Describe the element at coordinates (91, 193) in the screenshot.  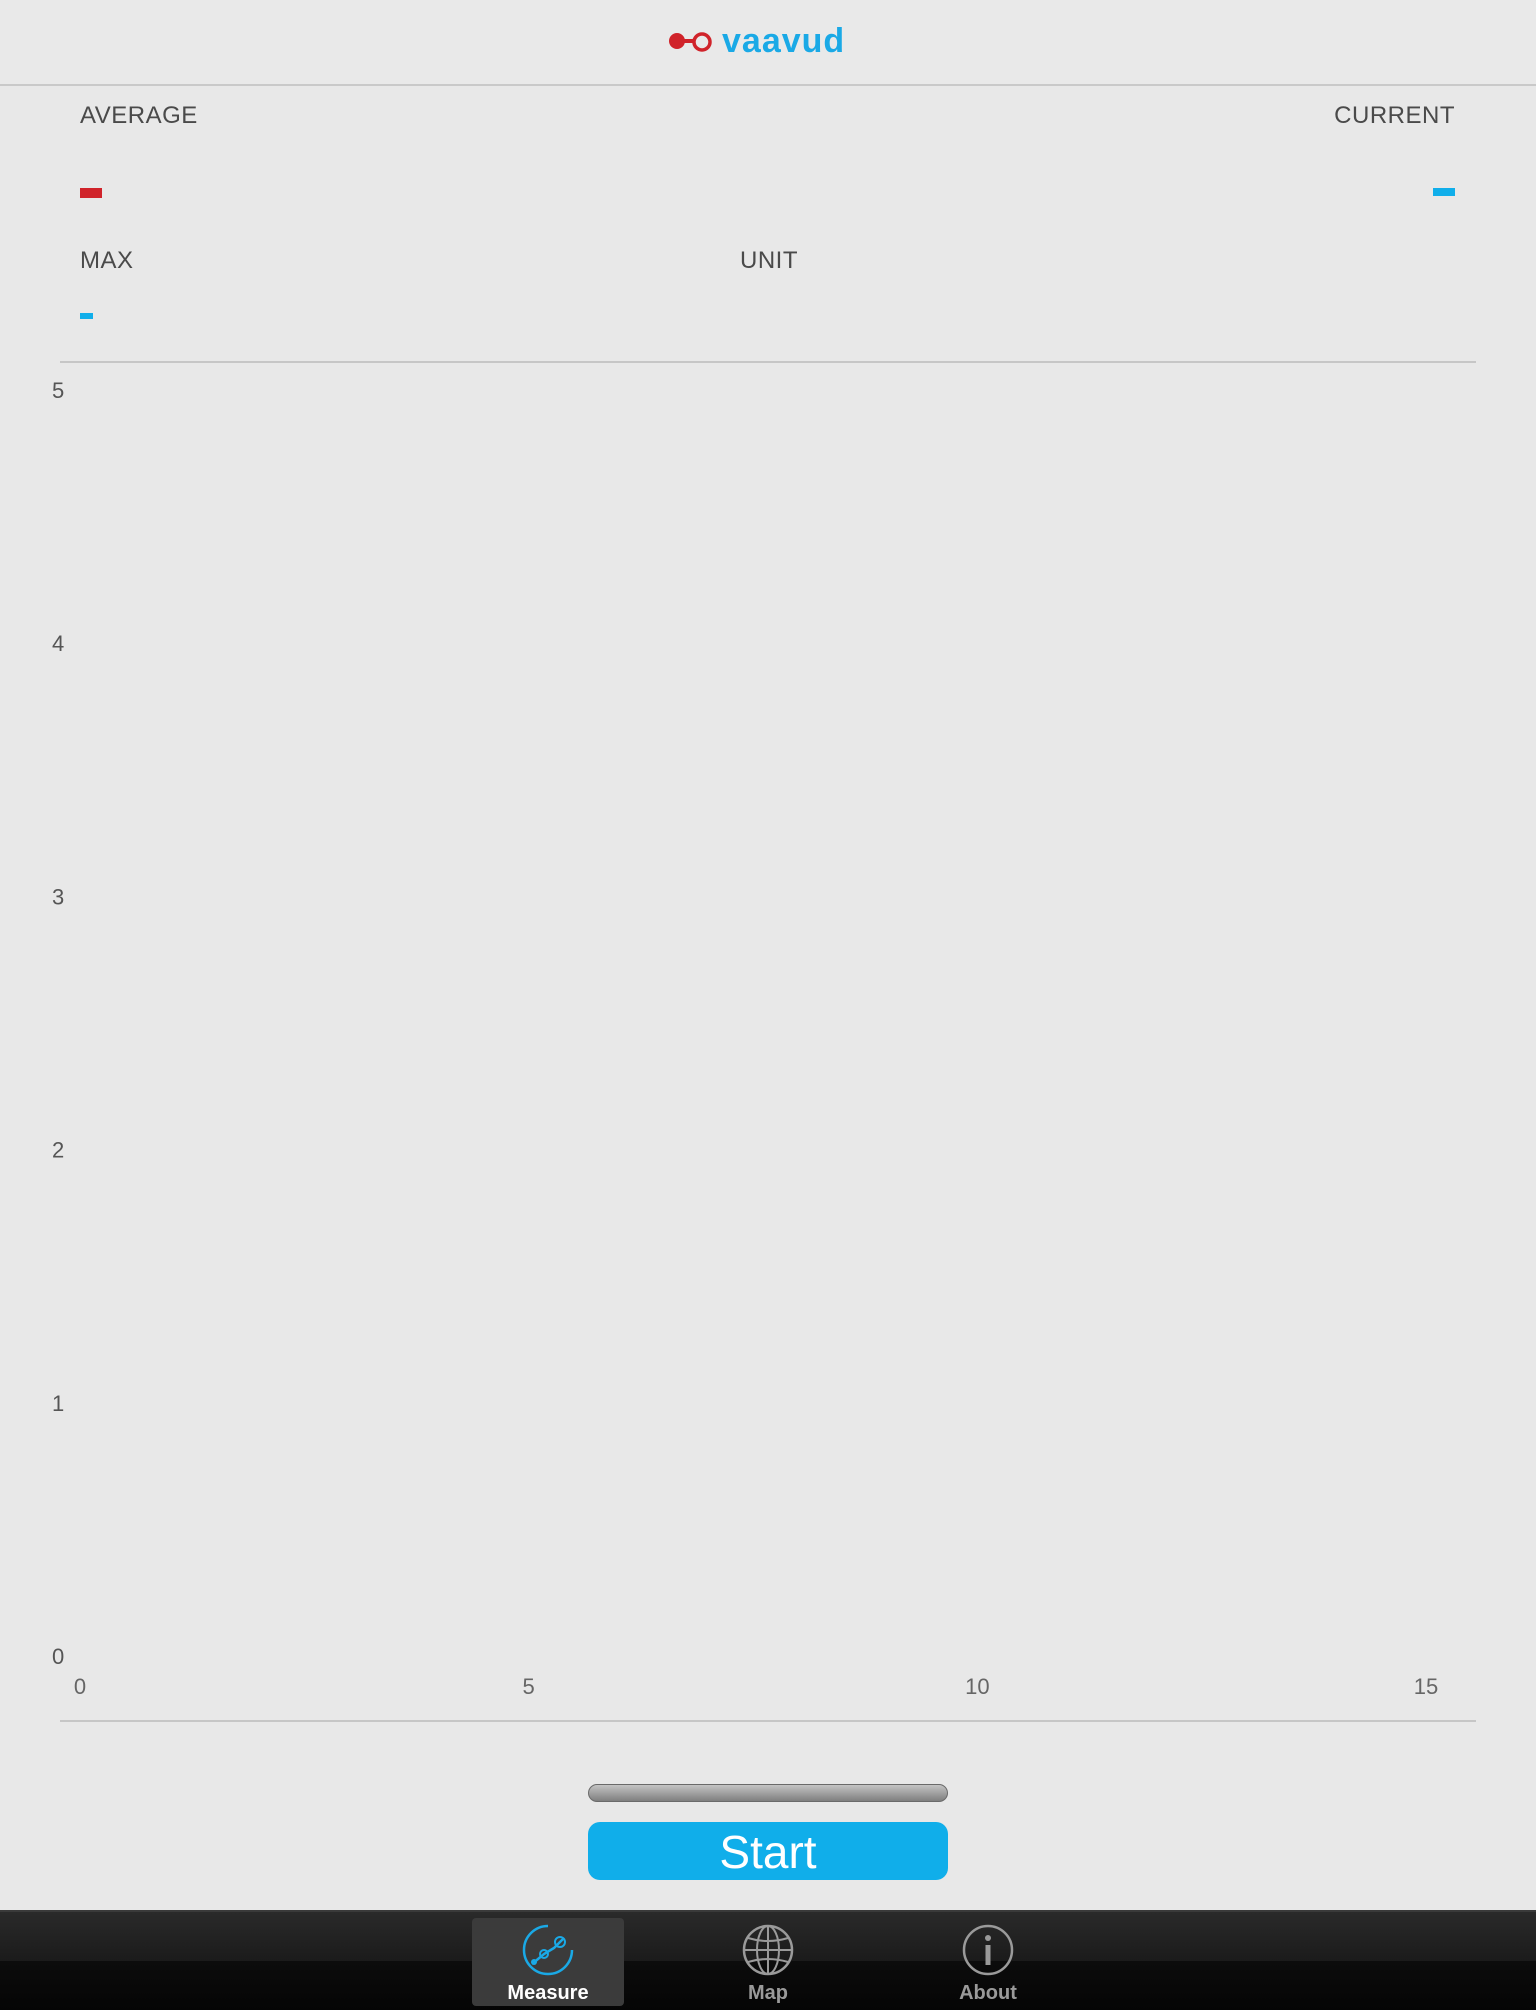
I see `average-value-placeholder` at that location.